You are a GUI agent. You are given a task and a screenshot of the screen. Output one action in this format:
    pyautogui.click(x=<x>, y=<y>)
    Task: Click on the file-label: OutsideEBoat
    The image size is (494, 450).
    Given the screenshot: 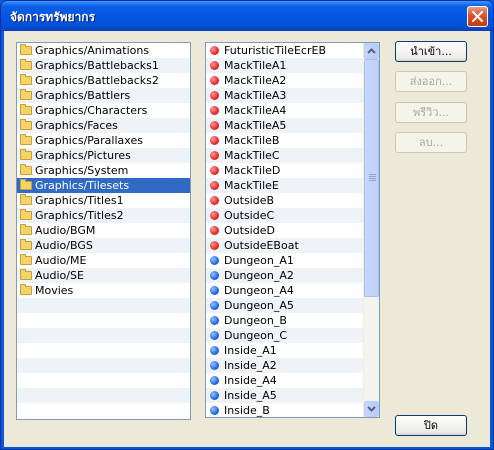 What is the action you would take?
    pyautogui.click(x=261, y=245)
    